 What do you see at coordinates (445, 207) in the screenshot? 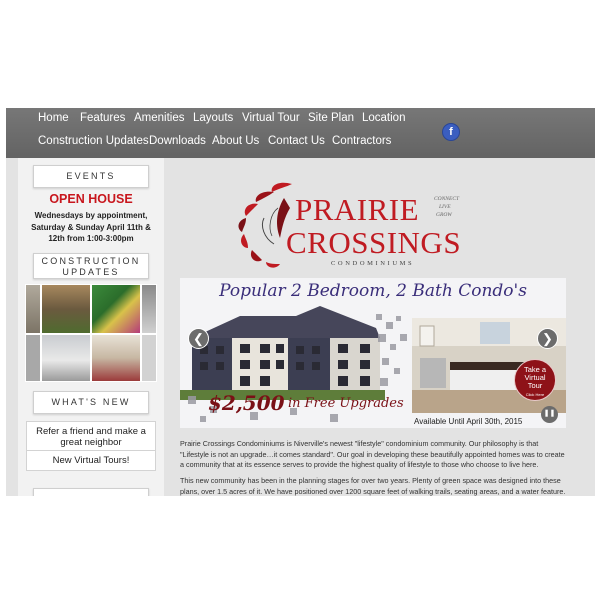
I see `logo-tag-live: LIVE` at bounding box center [445, 207].